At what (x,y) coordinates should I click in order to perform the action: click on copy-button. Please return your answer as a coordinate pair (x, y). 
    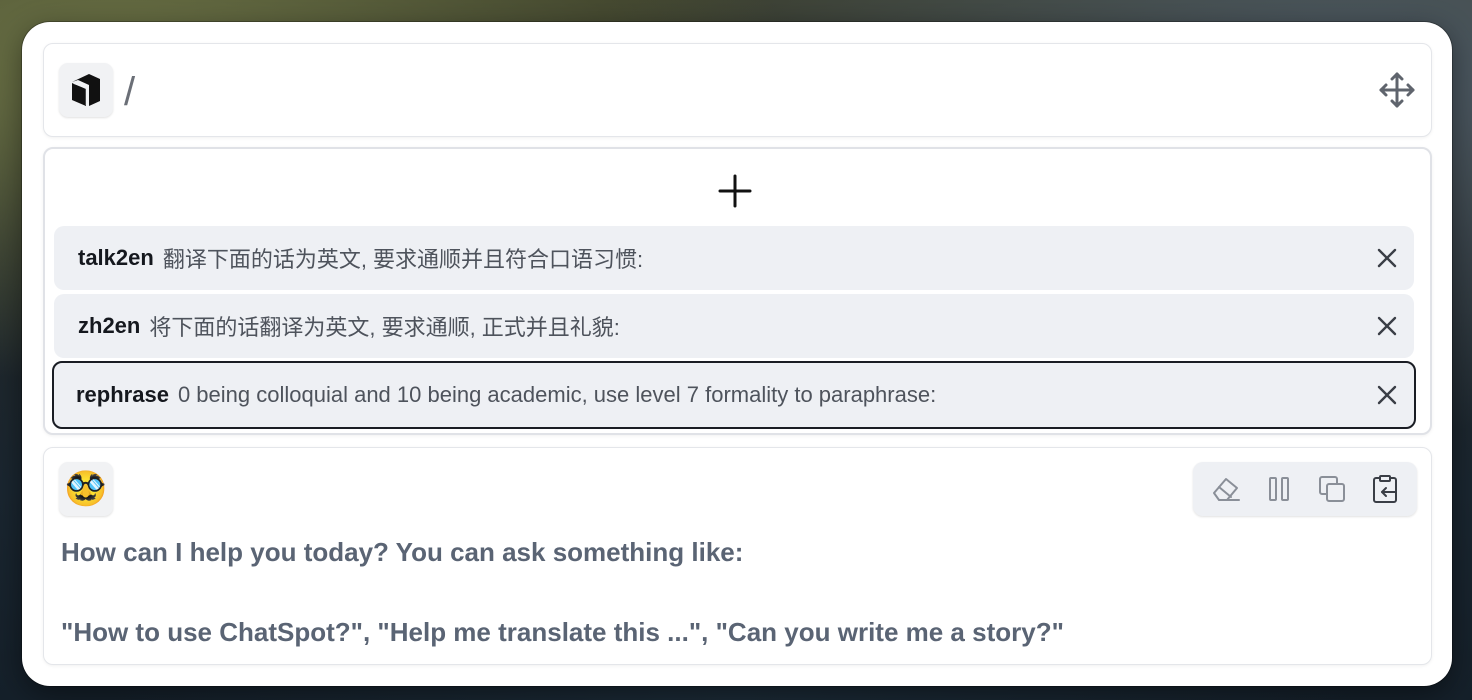
    Looking at the image, I should click on (1332, 489).